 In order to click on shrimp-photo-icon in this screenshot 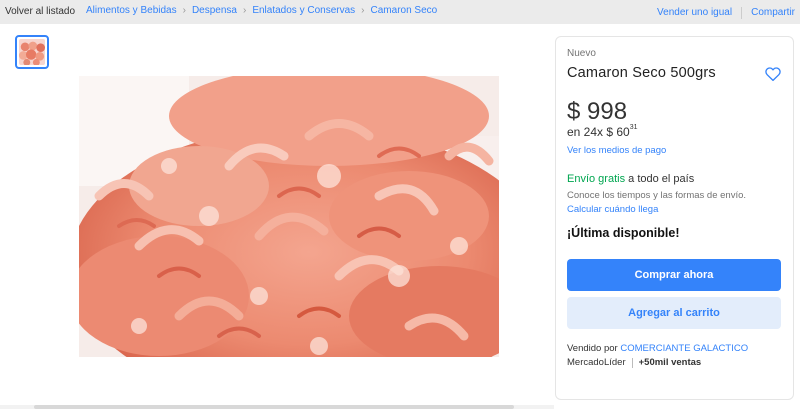, I will do `click(32, 52)`.